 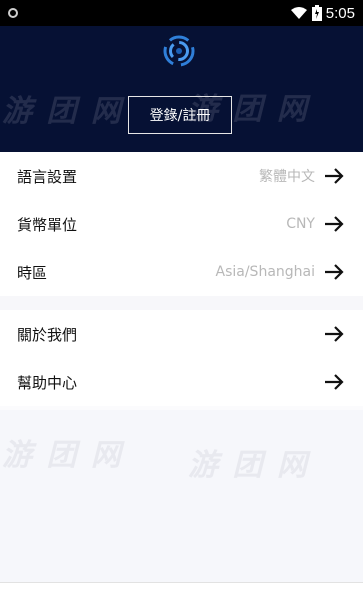 What do you see at coordinates (181, 13) in the screenshot?
I see `status-bar: 5:05` at bounding box center [181, 13].